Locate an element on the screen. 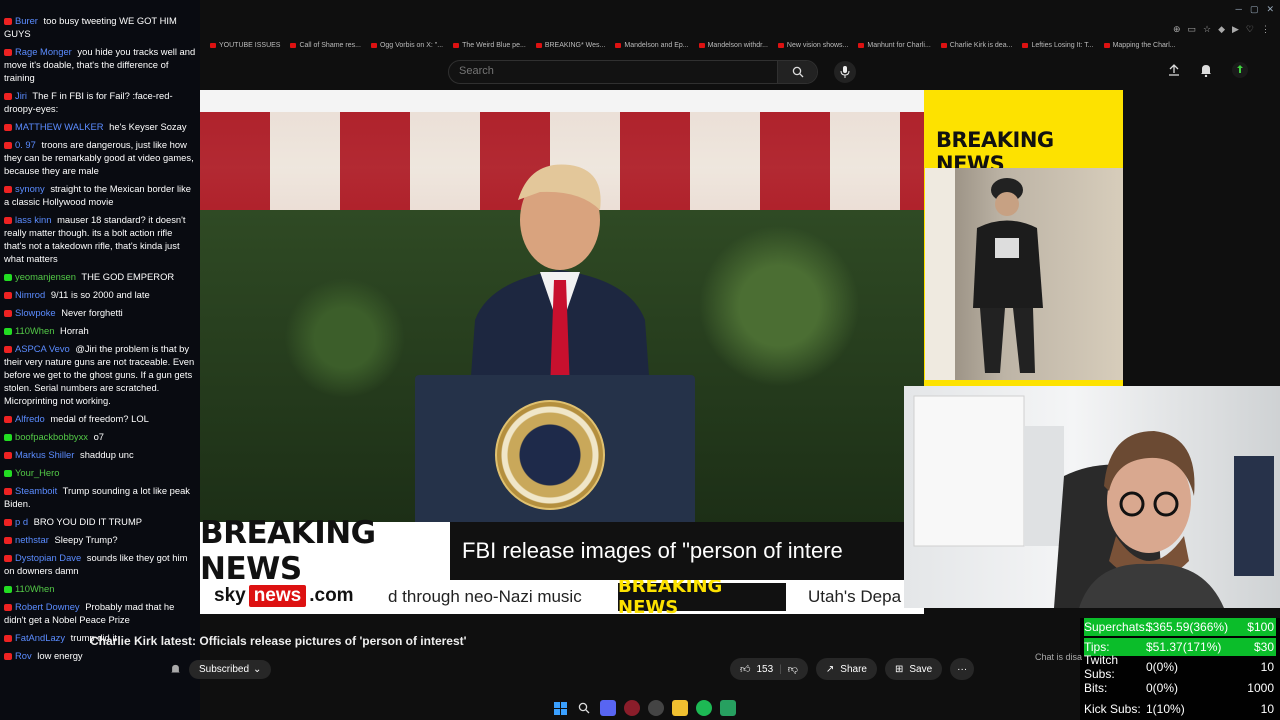 Image resolution: width=1280 pixels, height=720 pixels. chat-username: Dystopian Dave is located at coordinates (48, 557).